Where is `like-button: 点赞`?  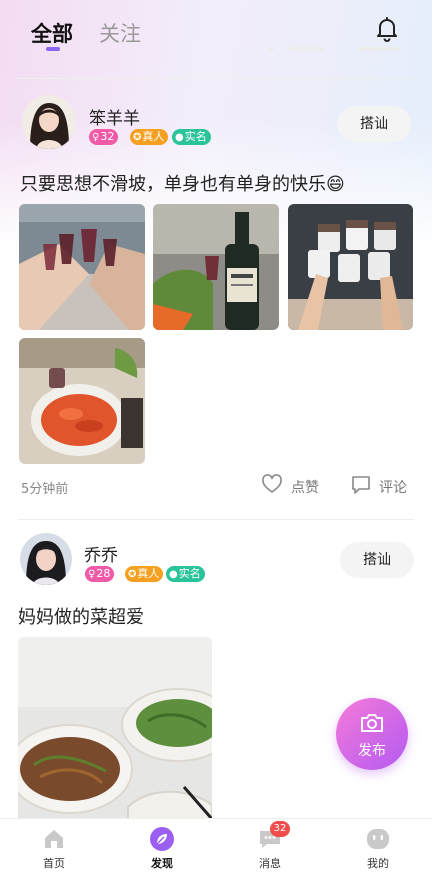
like-button: 点赞 is located at coordinates (305, 487).